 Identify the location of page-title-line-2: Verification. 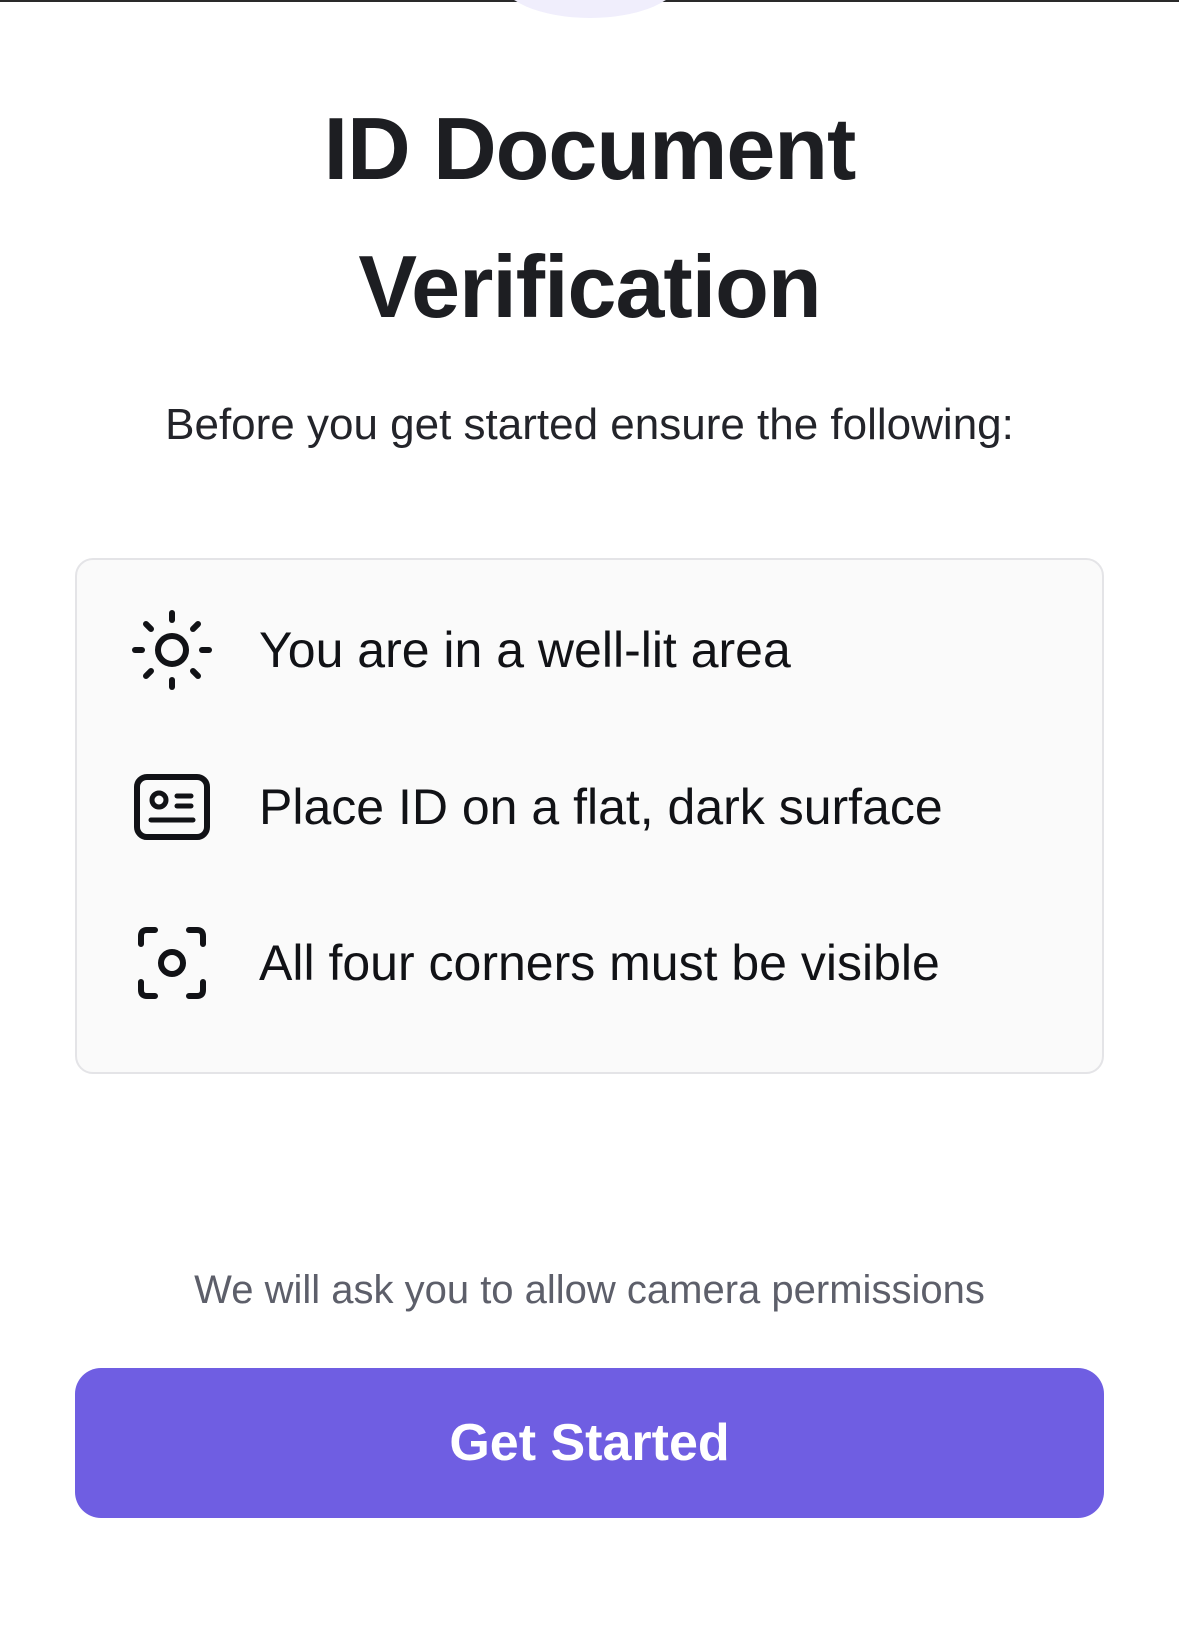
(589, 286).